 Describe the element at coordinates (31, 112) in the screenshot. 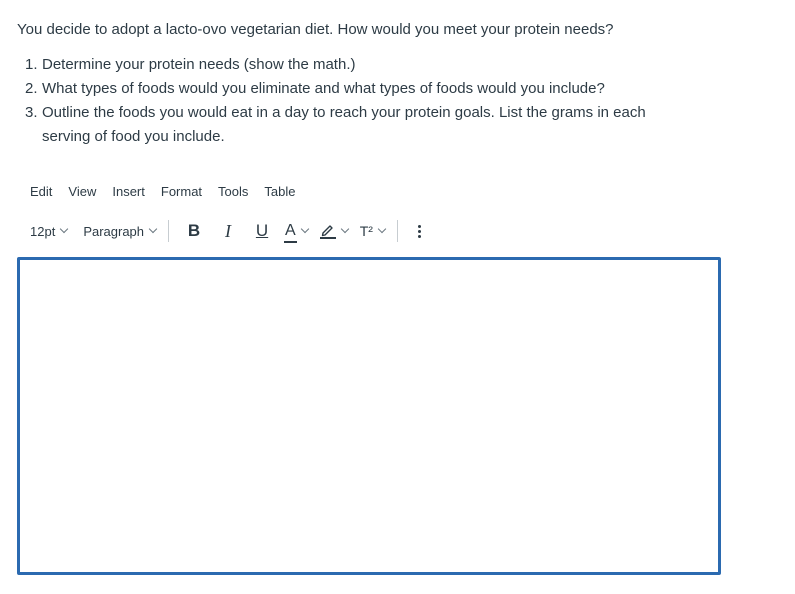

I see `question-item-number: 3.` at that location.